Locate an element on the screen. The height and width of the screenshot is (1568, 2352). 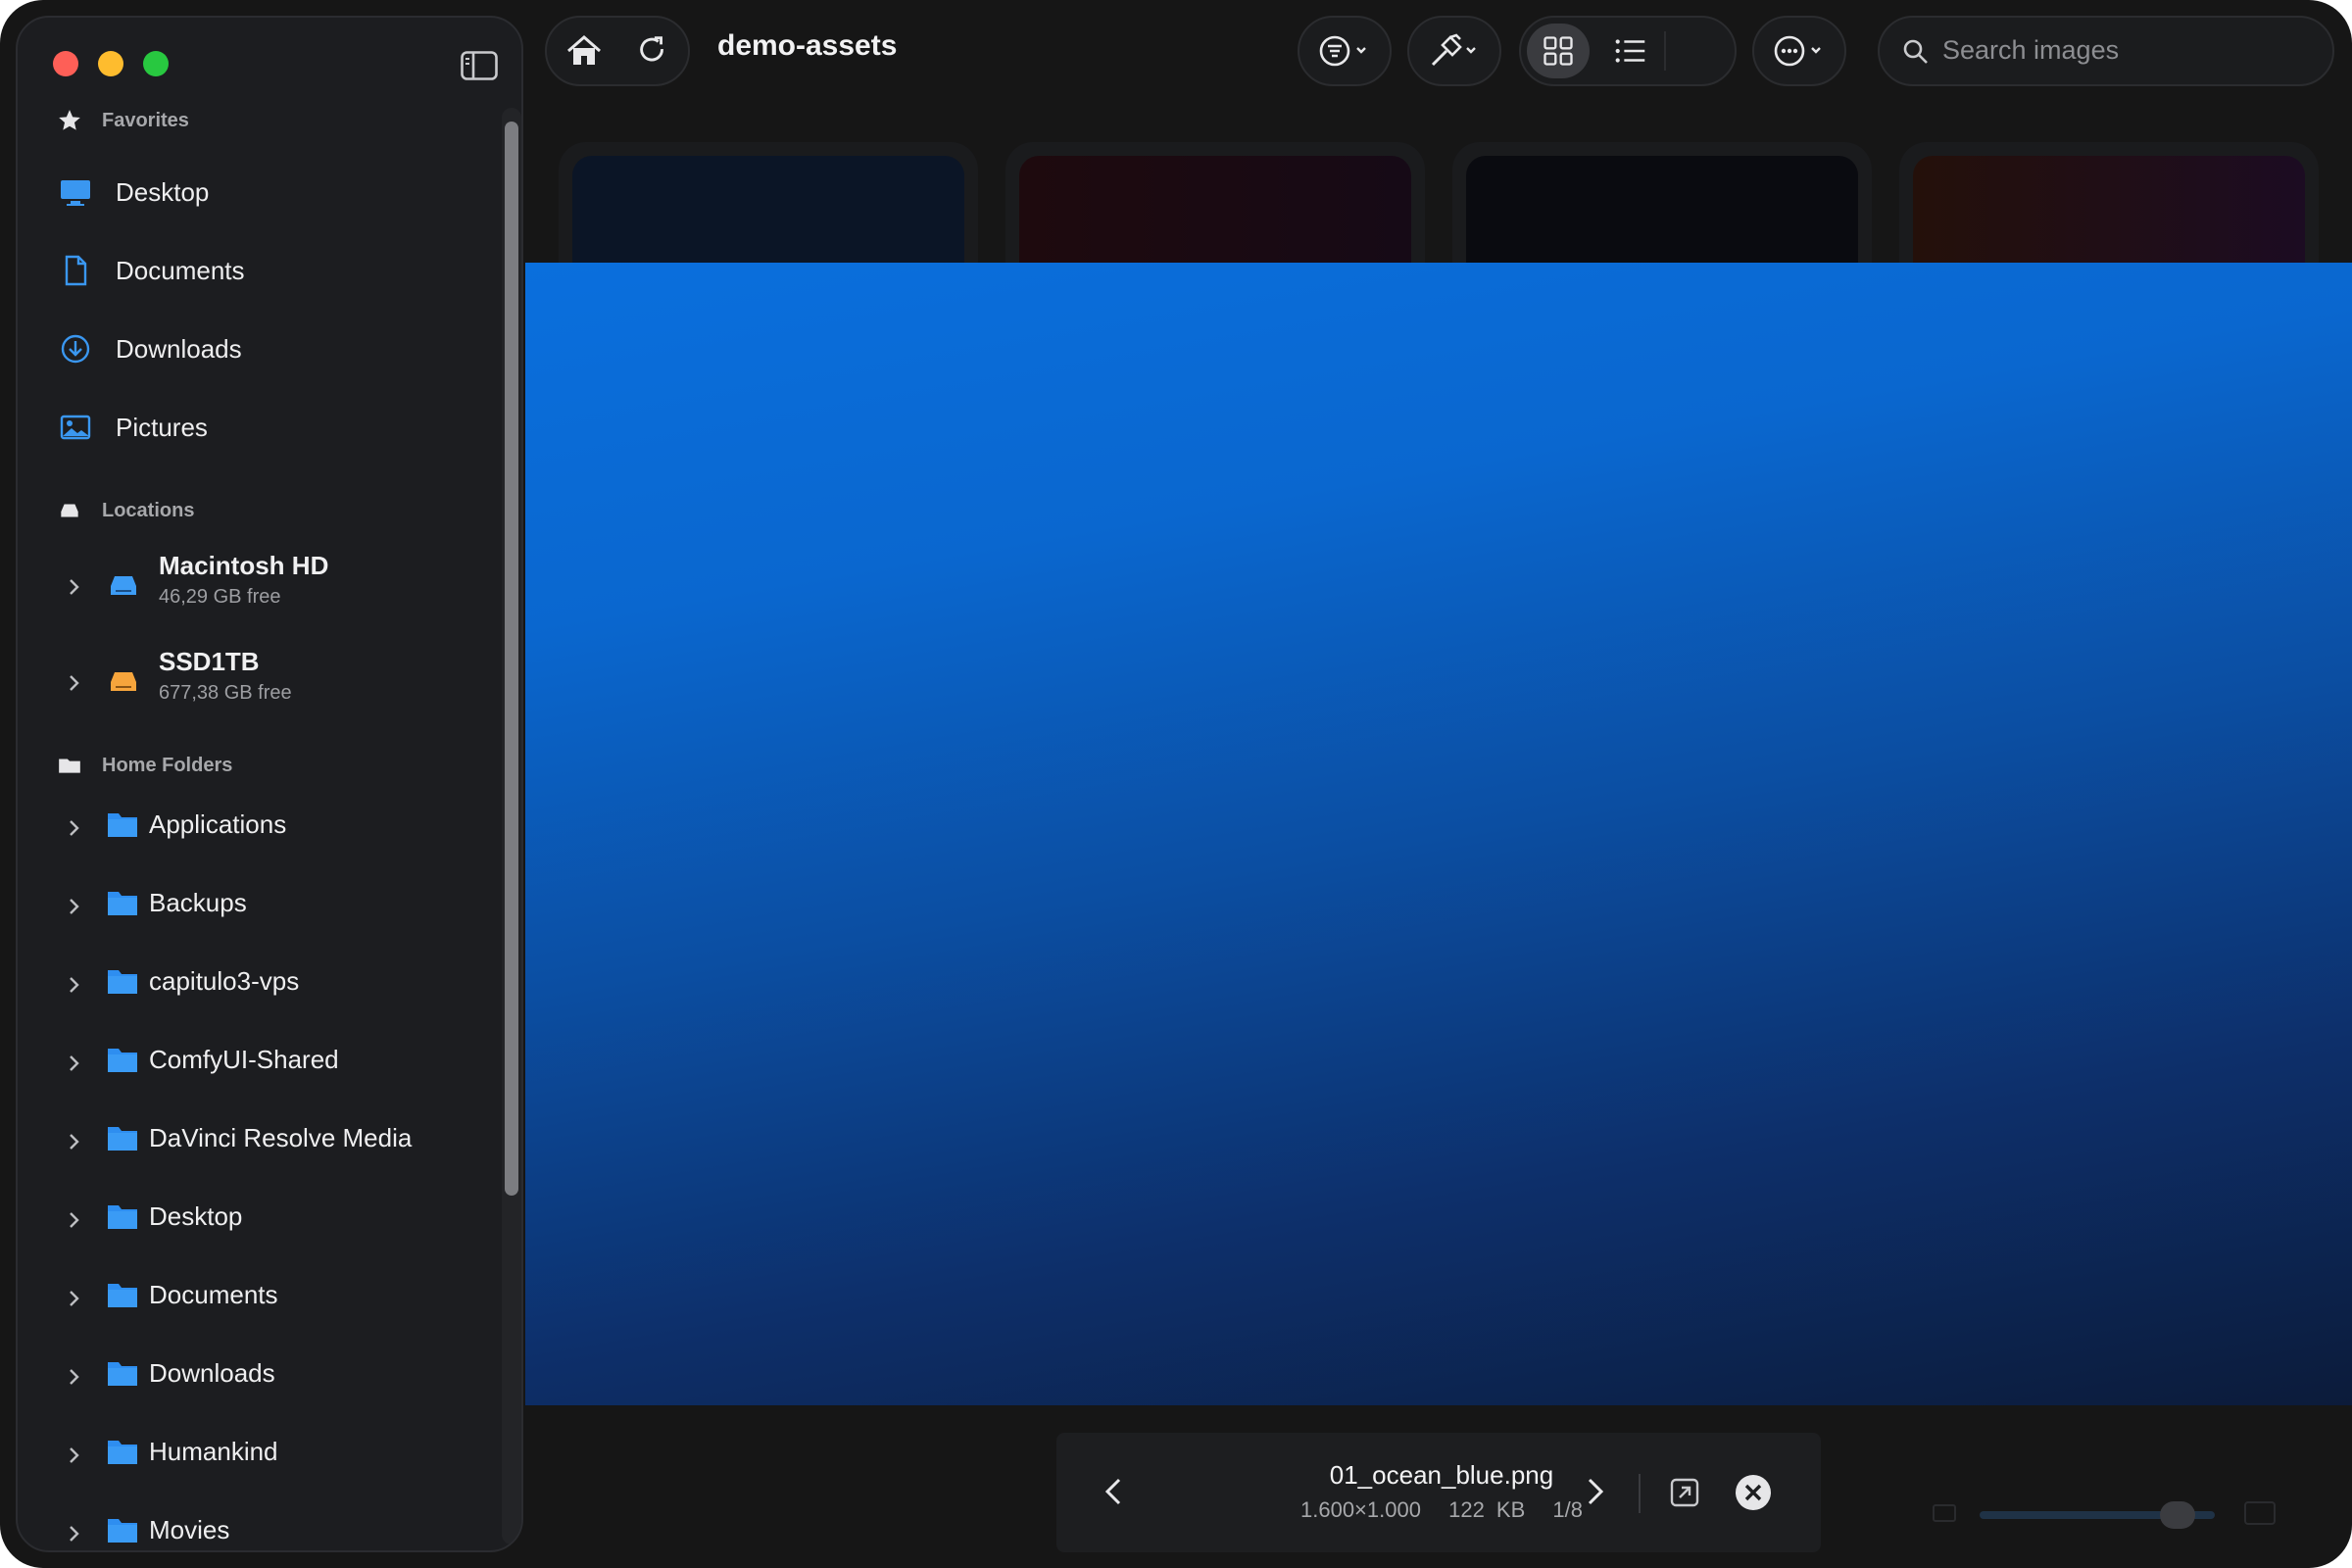
sidebar-folder-item: Documents is located at coordinates (272, 1299).